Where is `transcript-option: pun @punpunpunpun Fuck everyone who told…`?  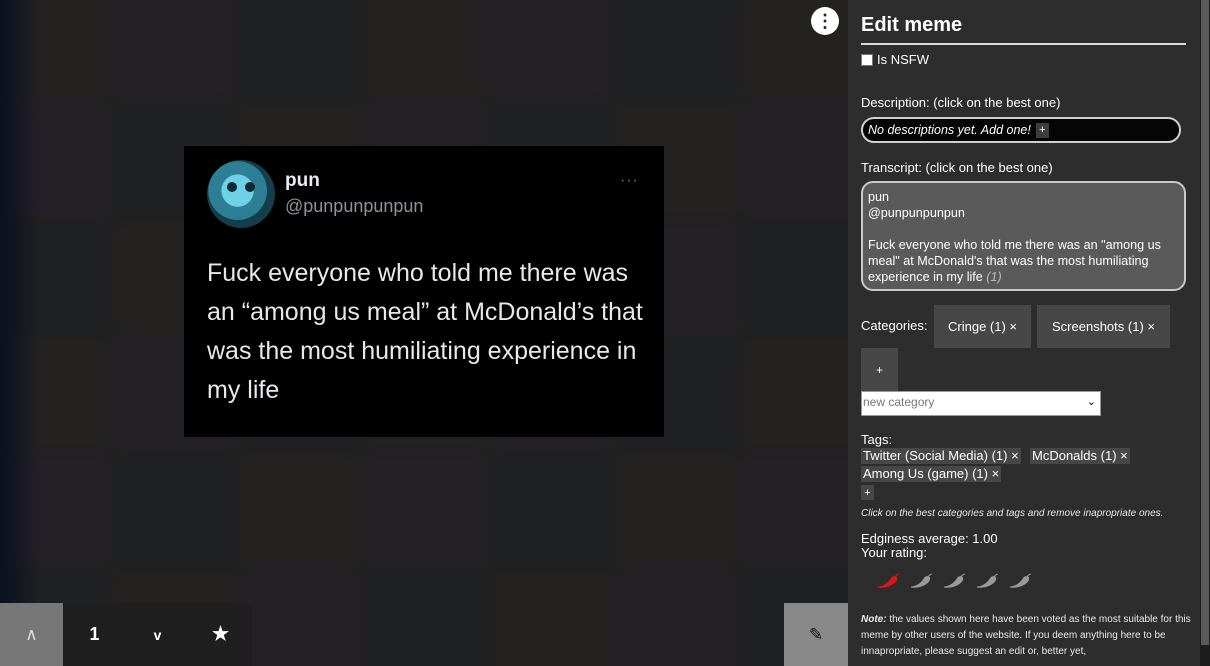 transcript-option: pun @punpunpunpun Fuck everyone who told… is located at coordinates (1023, 236).